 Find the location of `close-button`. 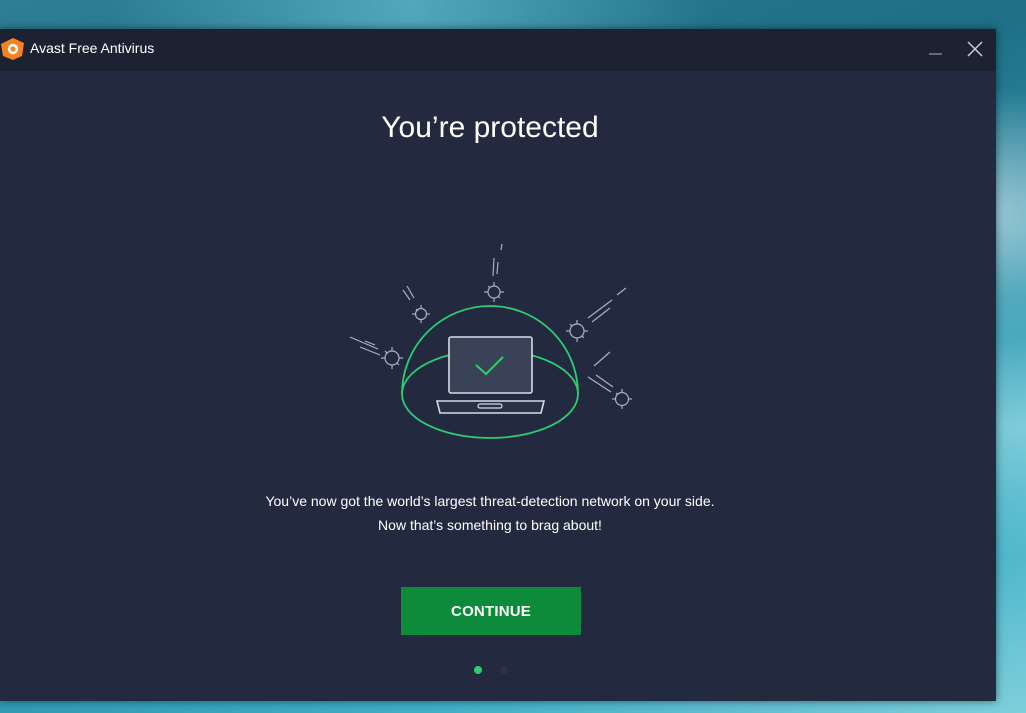

close-button is located at coordinates (975, 49).